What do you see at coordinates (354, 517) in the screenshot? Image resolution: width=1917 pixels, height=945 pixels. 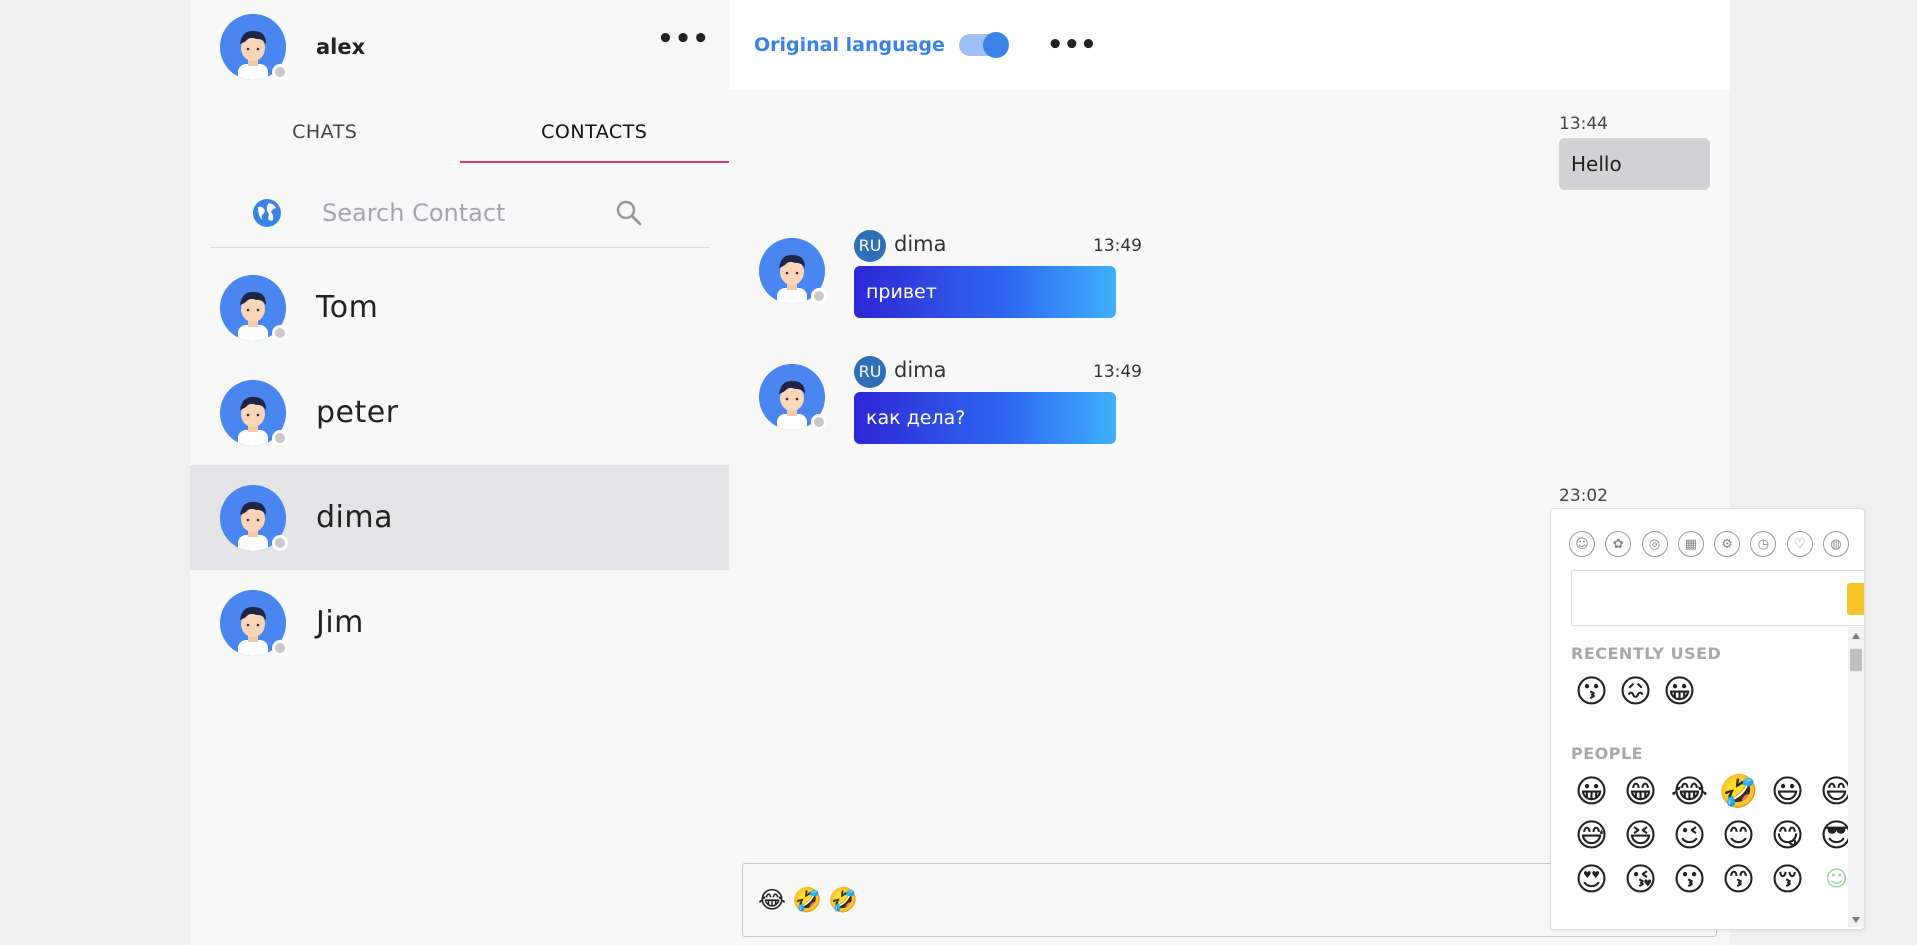 I see `contact-name: dima` at bounding box center [354, 517].